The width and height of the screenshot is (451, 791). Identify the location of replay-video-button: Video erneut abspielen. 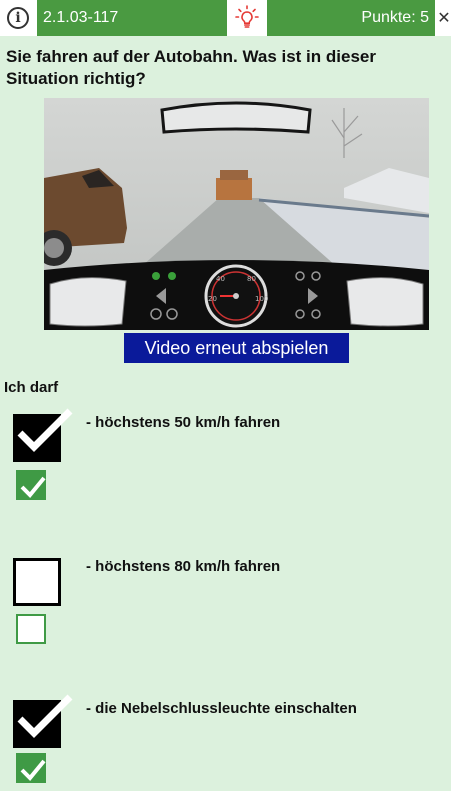
(236, 348).